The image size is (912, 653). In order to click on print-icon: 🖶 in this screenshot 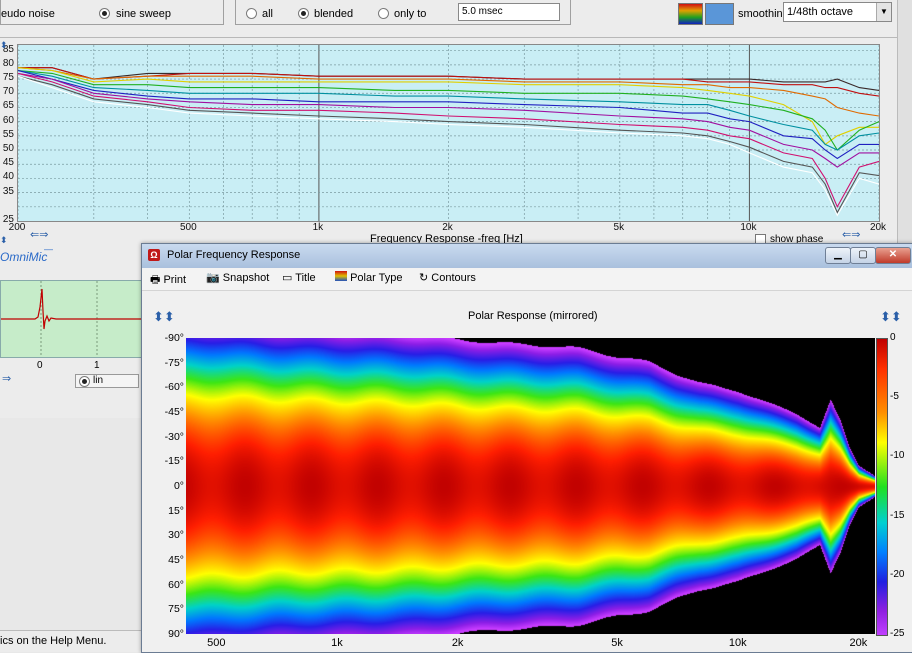, I will do `click(155, 280)`.